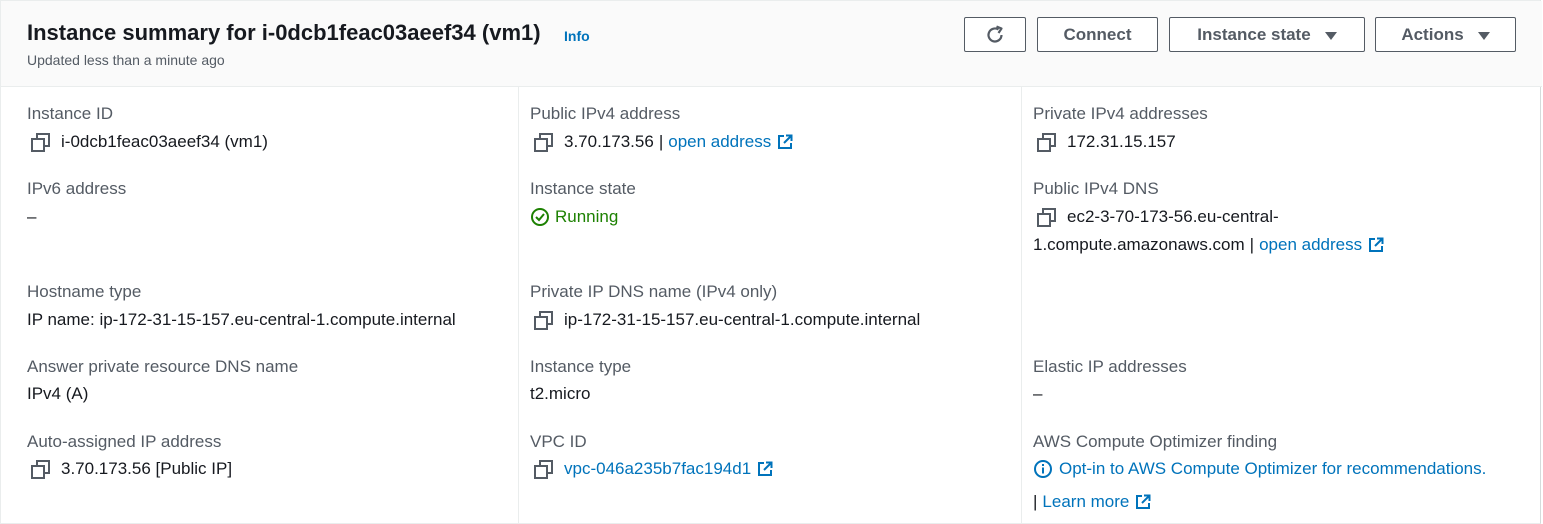 The image size is (1543, 524). I want to click on instance-type-value: t2.micro, so click(560, 393).